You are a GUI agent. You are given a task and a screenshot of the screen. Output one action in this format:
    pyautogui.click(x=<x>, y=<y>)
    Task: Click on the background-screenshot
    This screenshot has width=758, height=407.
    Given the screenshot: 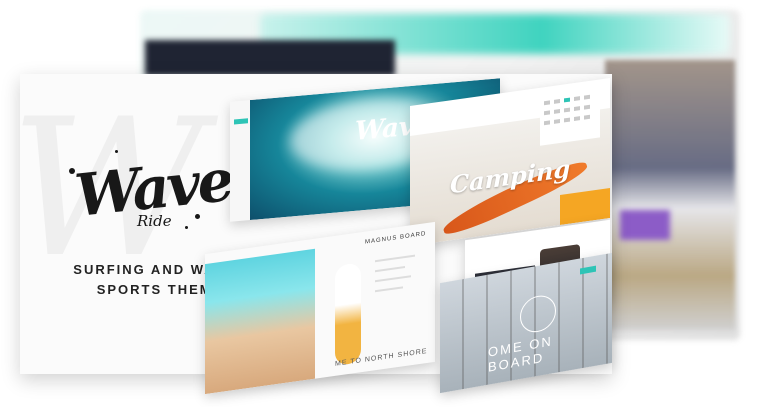 What is the action you would take?
    pyautogui.click(x=670, y=195)
    